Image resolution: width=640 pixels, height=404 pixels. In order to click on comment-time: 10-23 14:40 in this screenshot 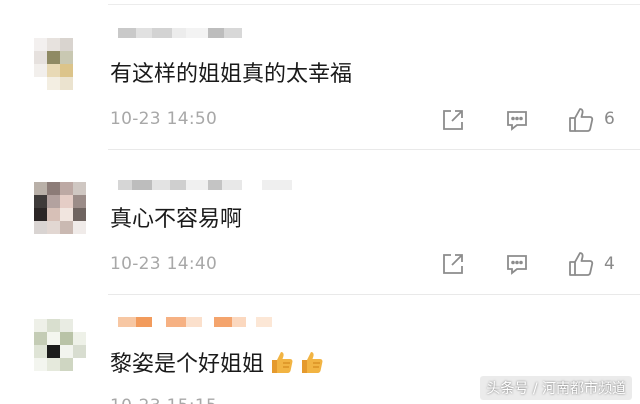, I will do `click(164, 264)`.